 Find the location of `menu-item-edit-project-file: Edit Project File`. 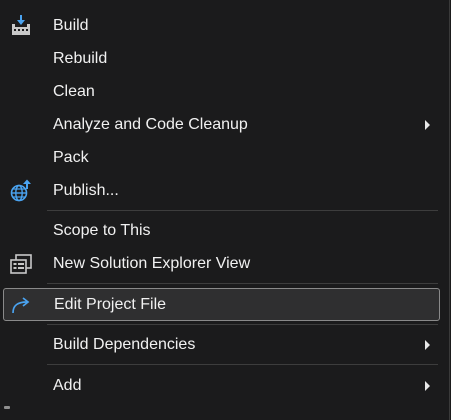

menu-item-edit-project-file: Edit Project File is located at coordinates (221, 304).